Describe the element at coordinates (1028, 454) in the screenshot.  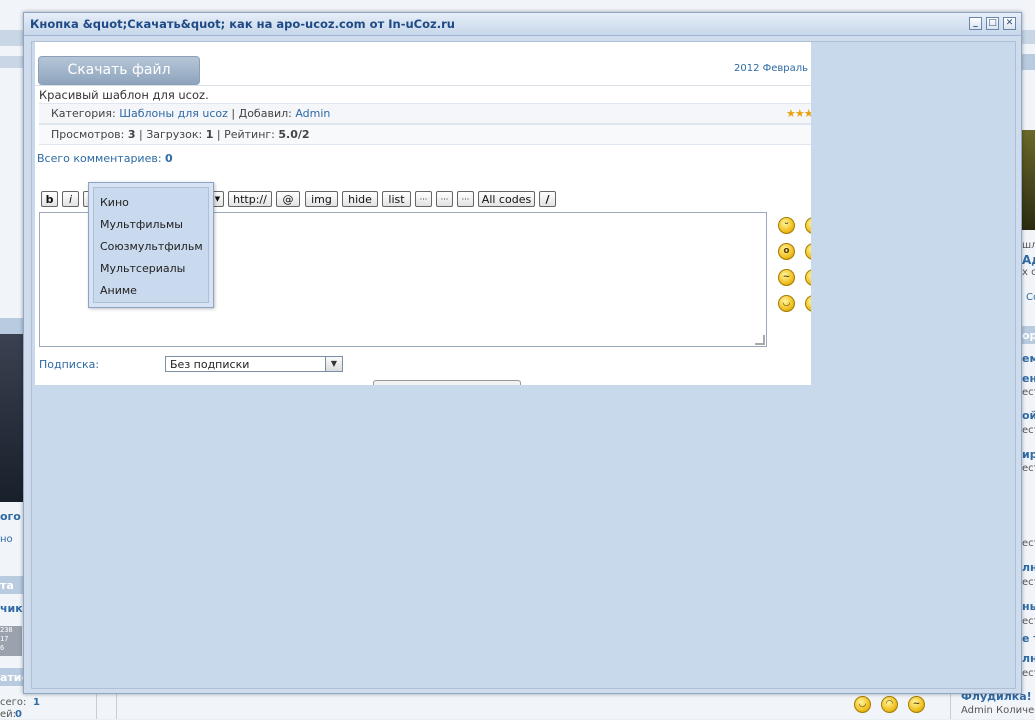
I see `bg-right-fragment-11: ир` at that location.